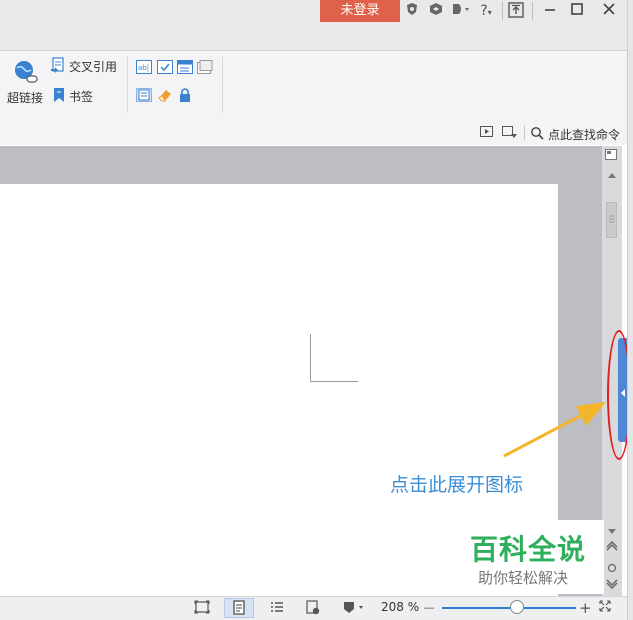  I want to click on eraser-icon, so click(165, 95).